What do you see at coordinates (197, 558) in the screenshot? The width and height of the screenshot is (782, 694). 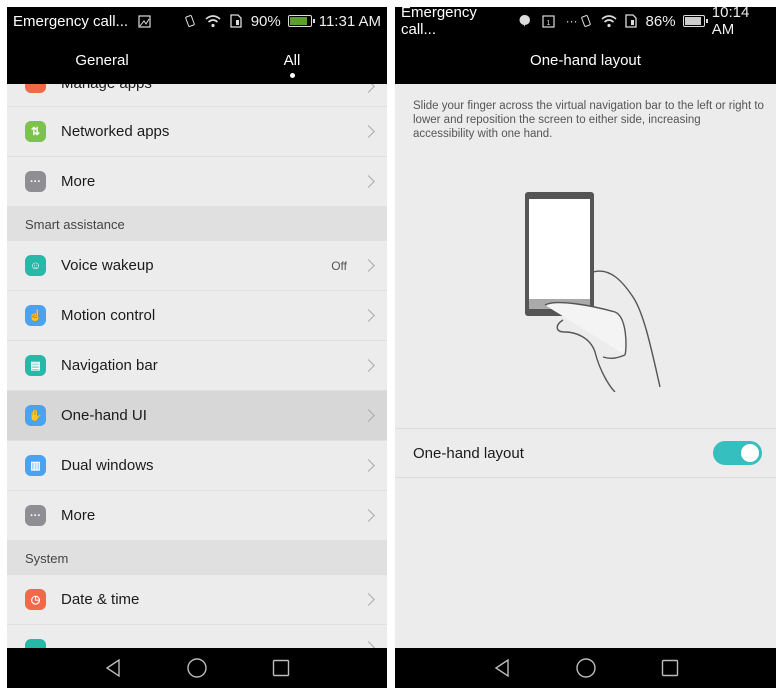 I see `section-header-system: System` at bounding box center [197, 558].